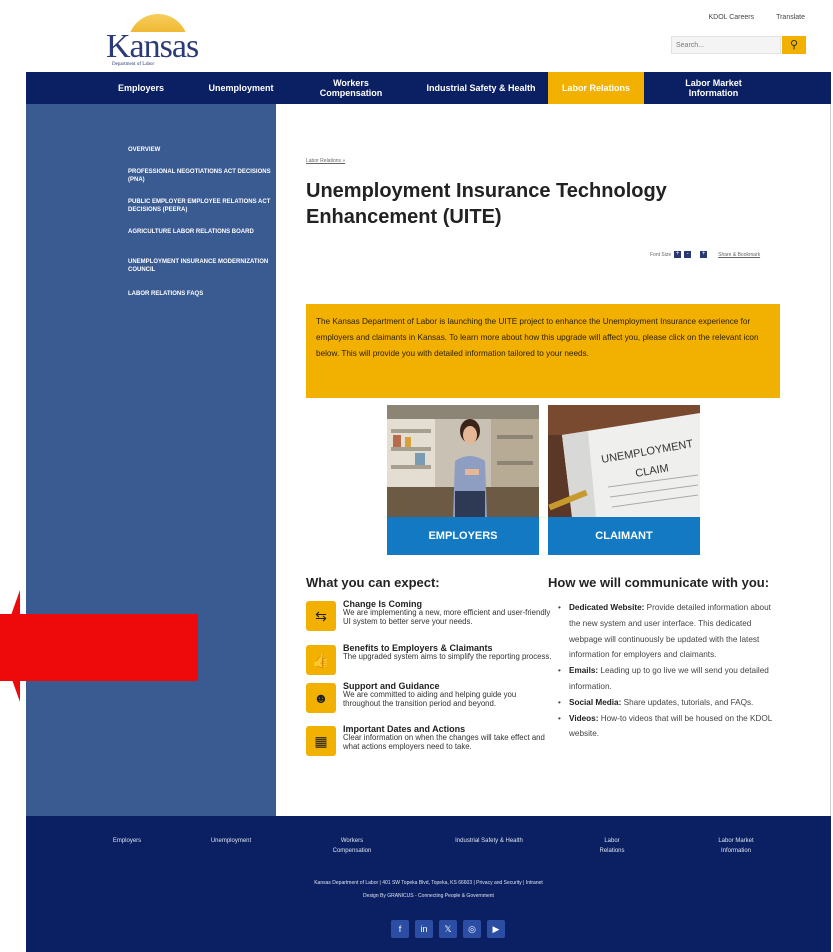 This screenshot has height=952, width=833. I want to click on search-button: ⚲, so click(794, 45).